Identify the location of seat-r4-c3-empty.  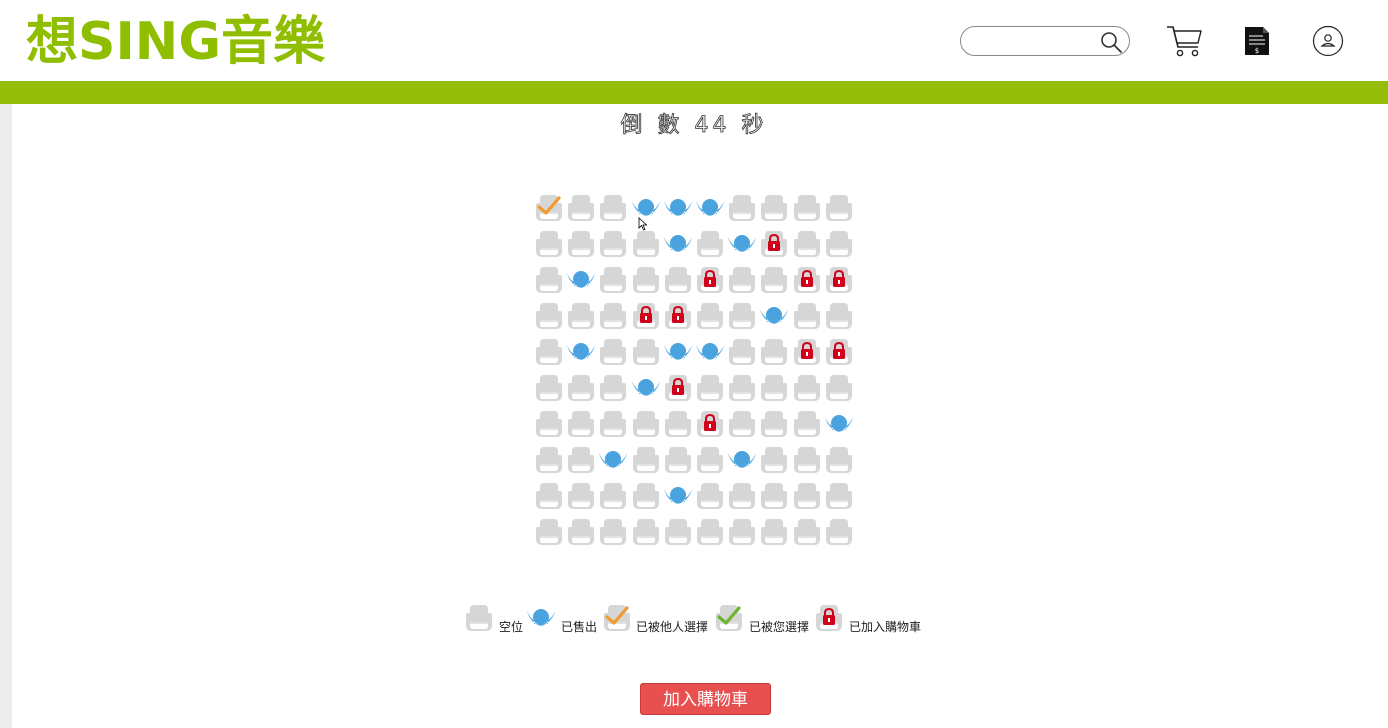
(613, 315).